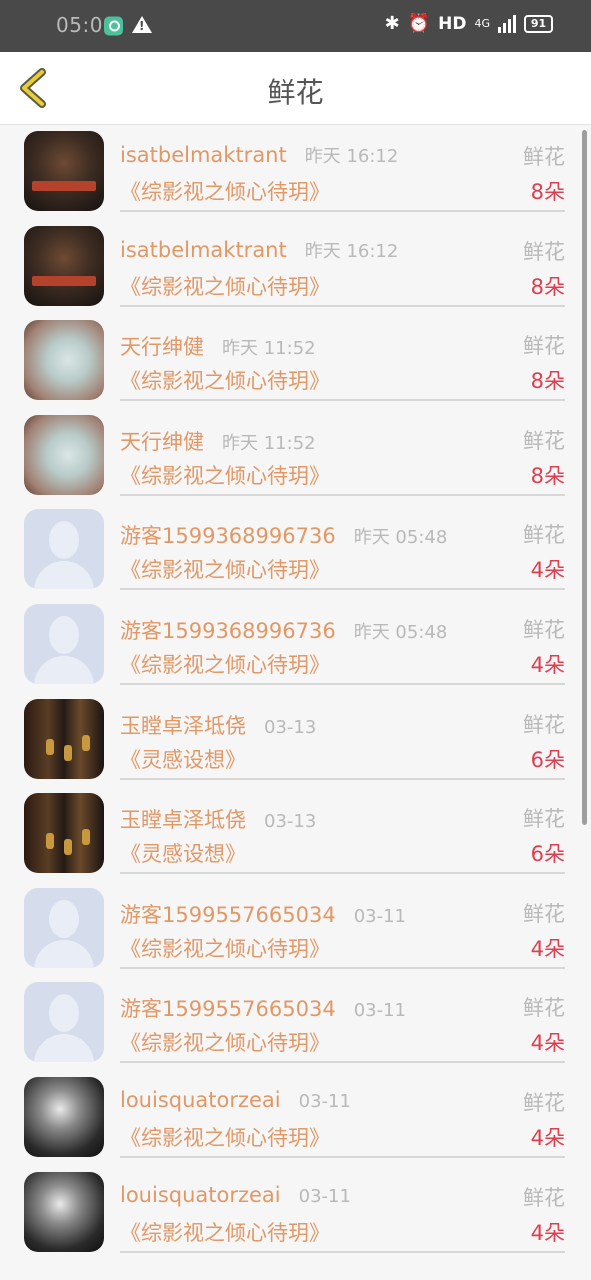 The width and height of the screenshot is (591, 1280). What do you see at coordinates (469, 23) in the screenshot?
I see `status-right-group: ✱ ⏰ HD 4G 91` at bounding box center [469, 23].